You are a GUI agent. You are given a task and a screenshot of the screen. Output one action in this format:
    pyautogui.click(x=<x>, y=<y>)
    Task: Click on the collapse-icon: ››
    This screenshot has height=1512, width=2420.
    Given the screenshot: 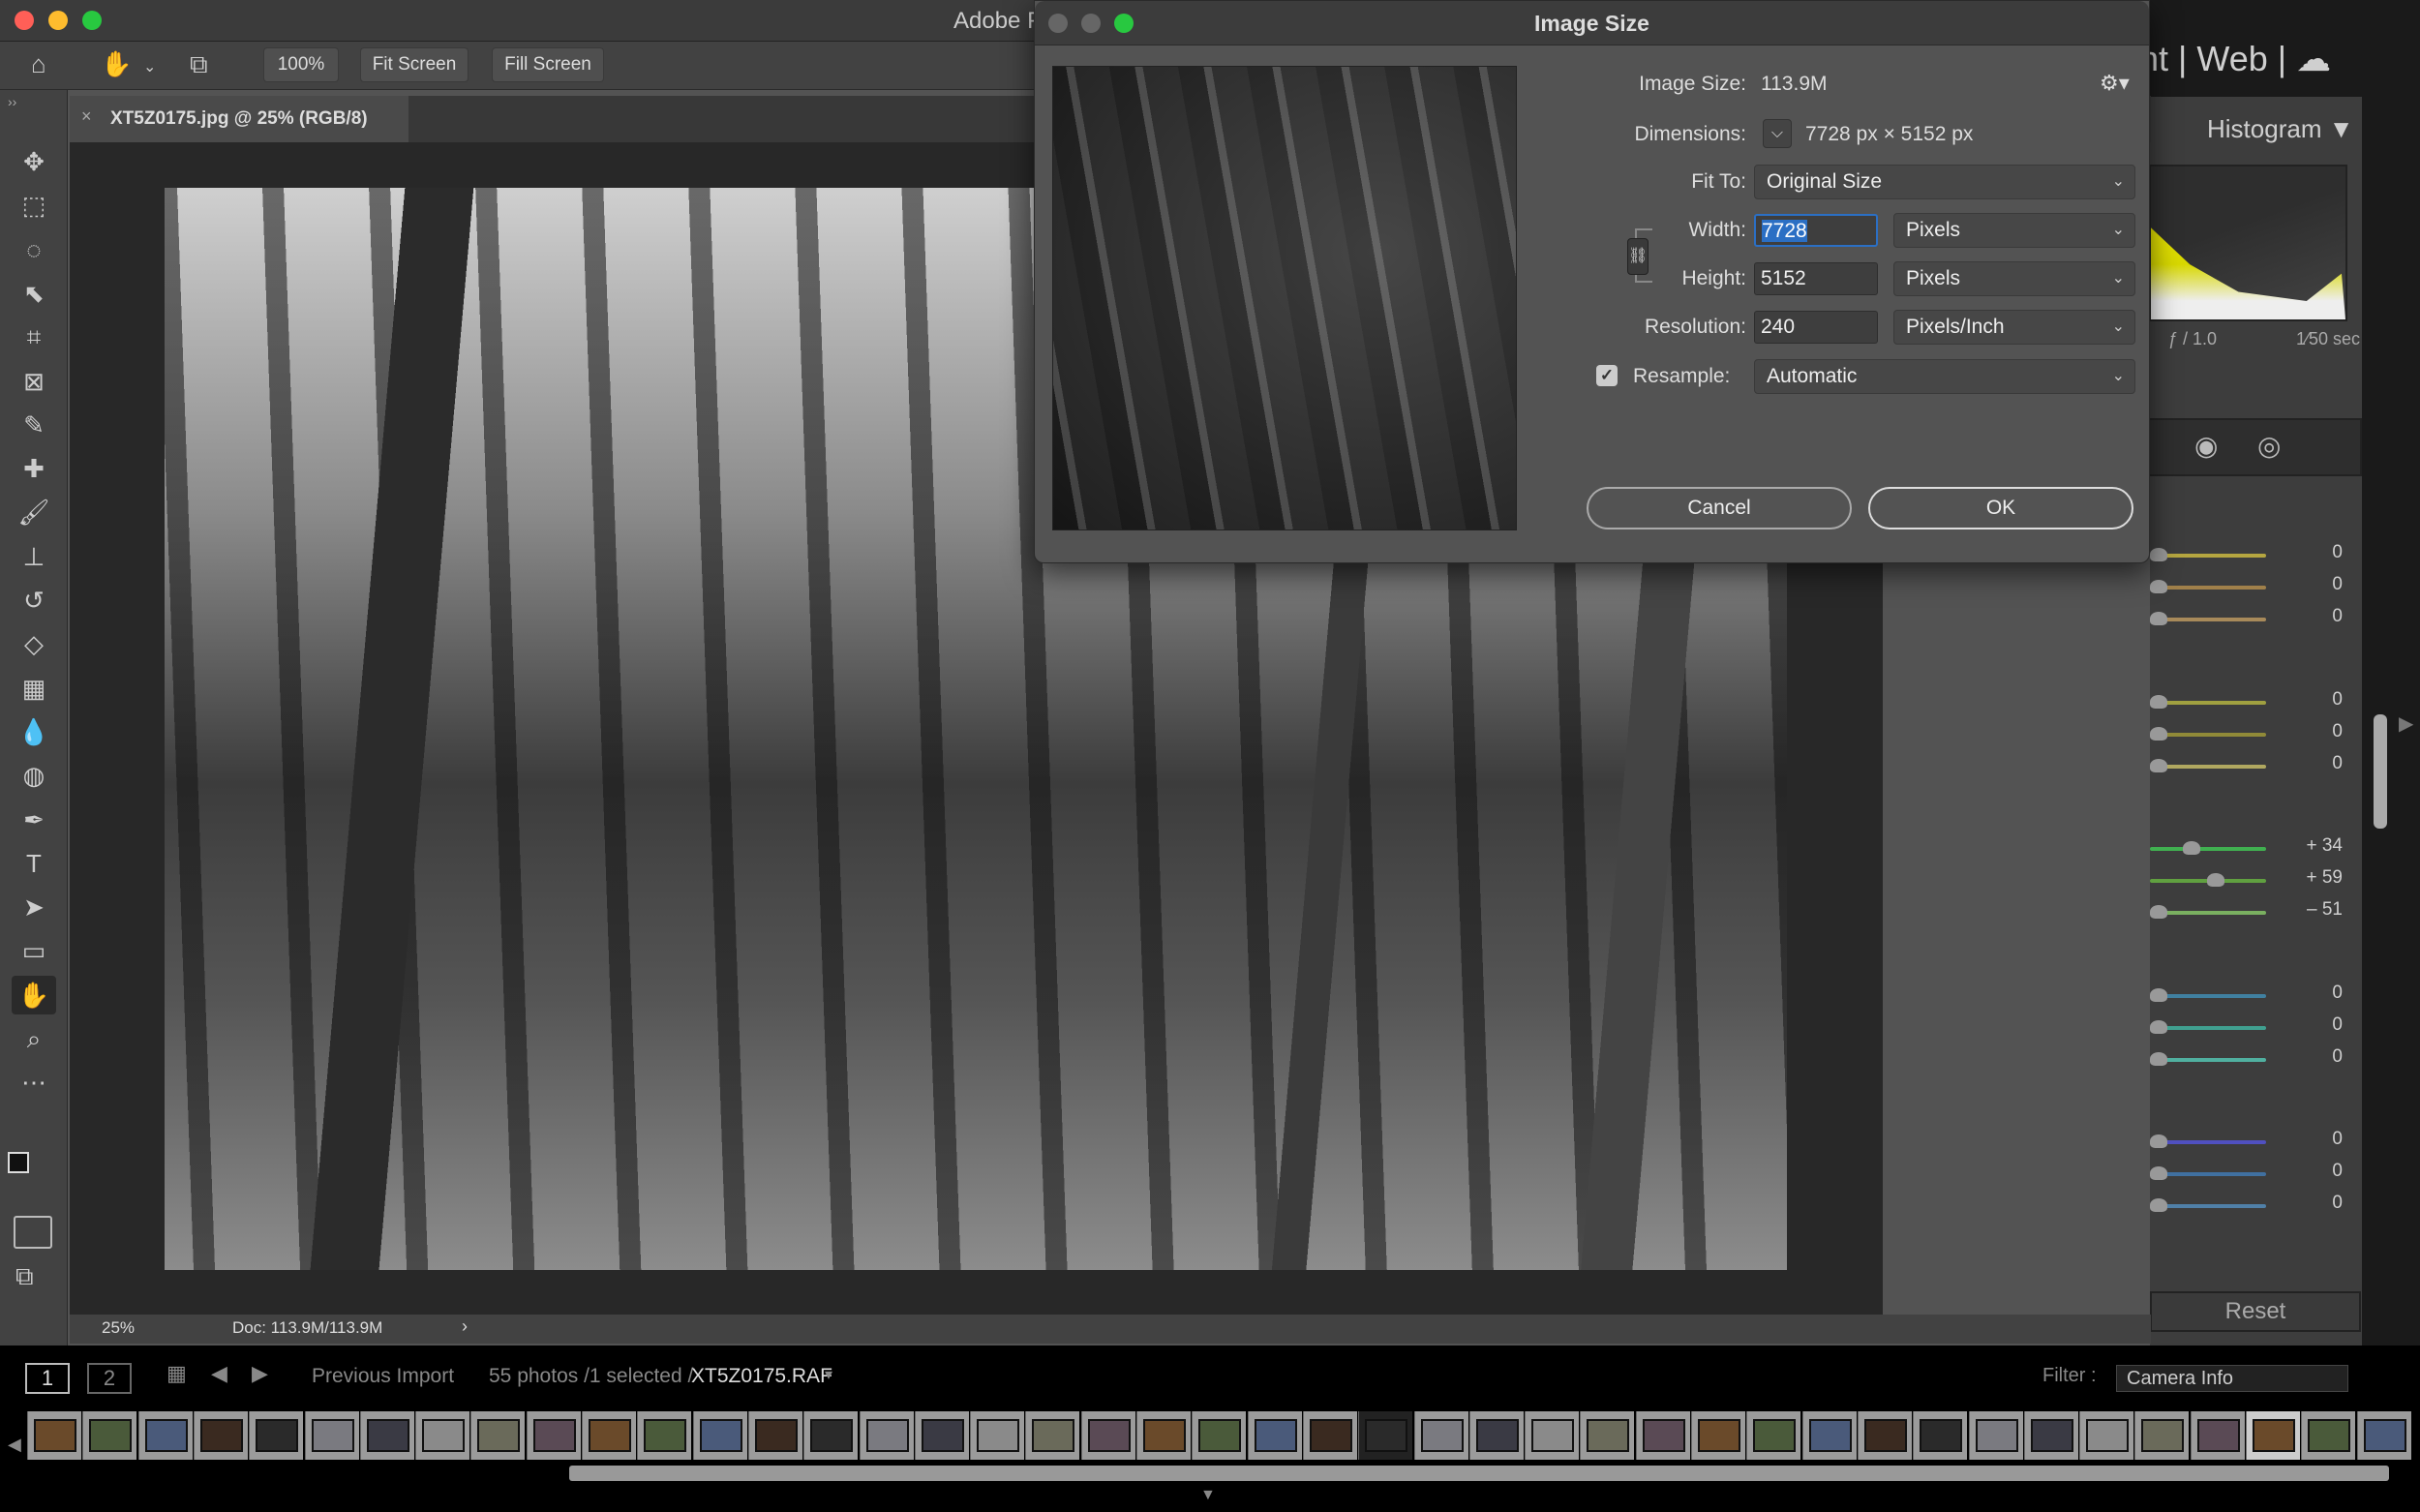 What is the action you would take?
    pyautogui.click(x=12, y=101)
    